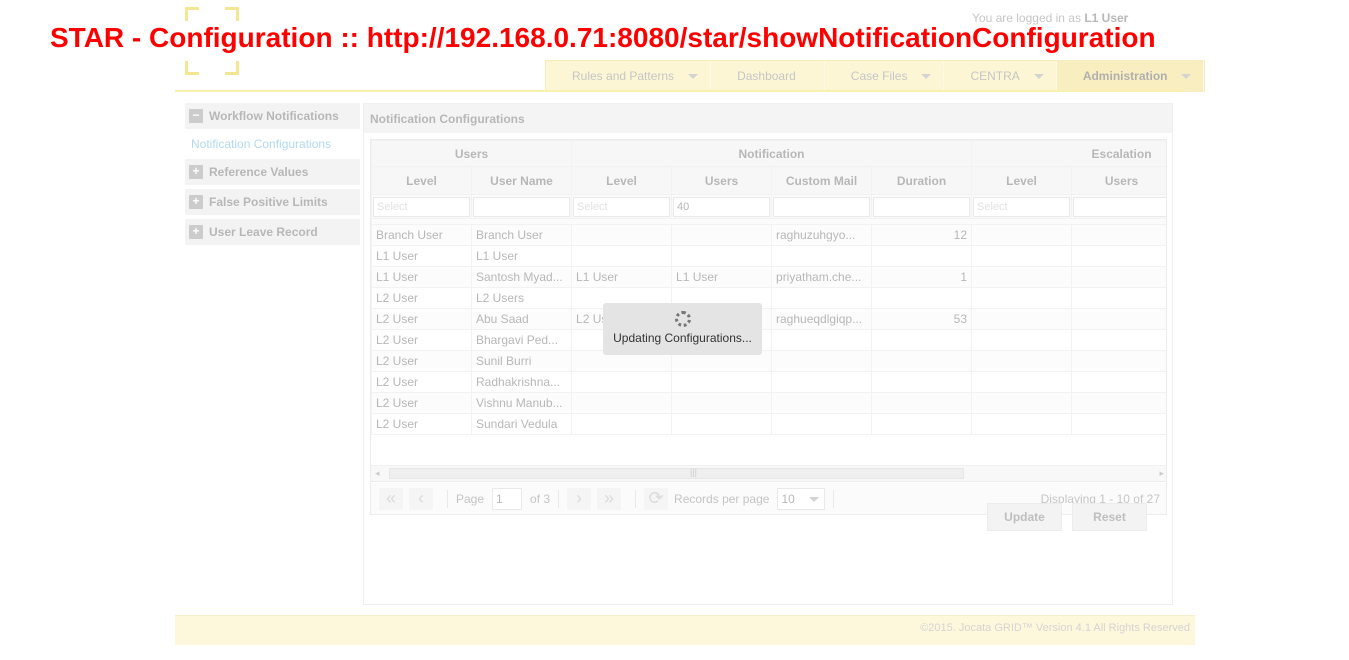 This screenshot has height=660, width=1349. I want to click on filter-notification-users: 40, so click(722, 206).